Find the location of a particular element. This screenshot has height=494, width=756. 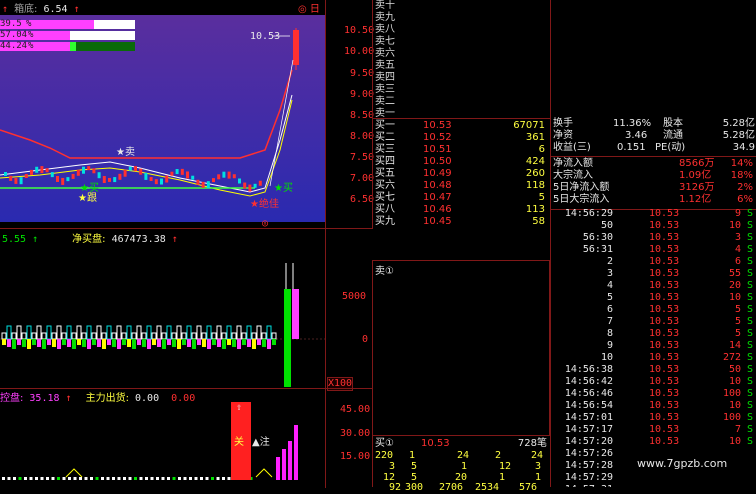

indicator-pane: 控盘: 35.18 ↑ 主力出货: 0.00 0.00 ⇧ 关 ▲注 is located at coordinates (162, 438).